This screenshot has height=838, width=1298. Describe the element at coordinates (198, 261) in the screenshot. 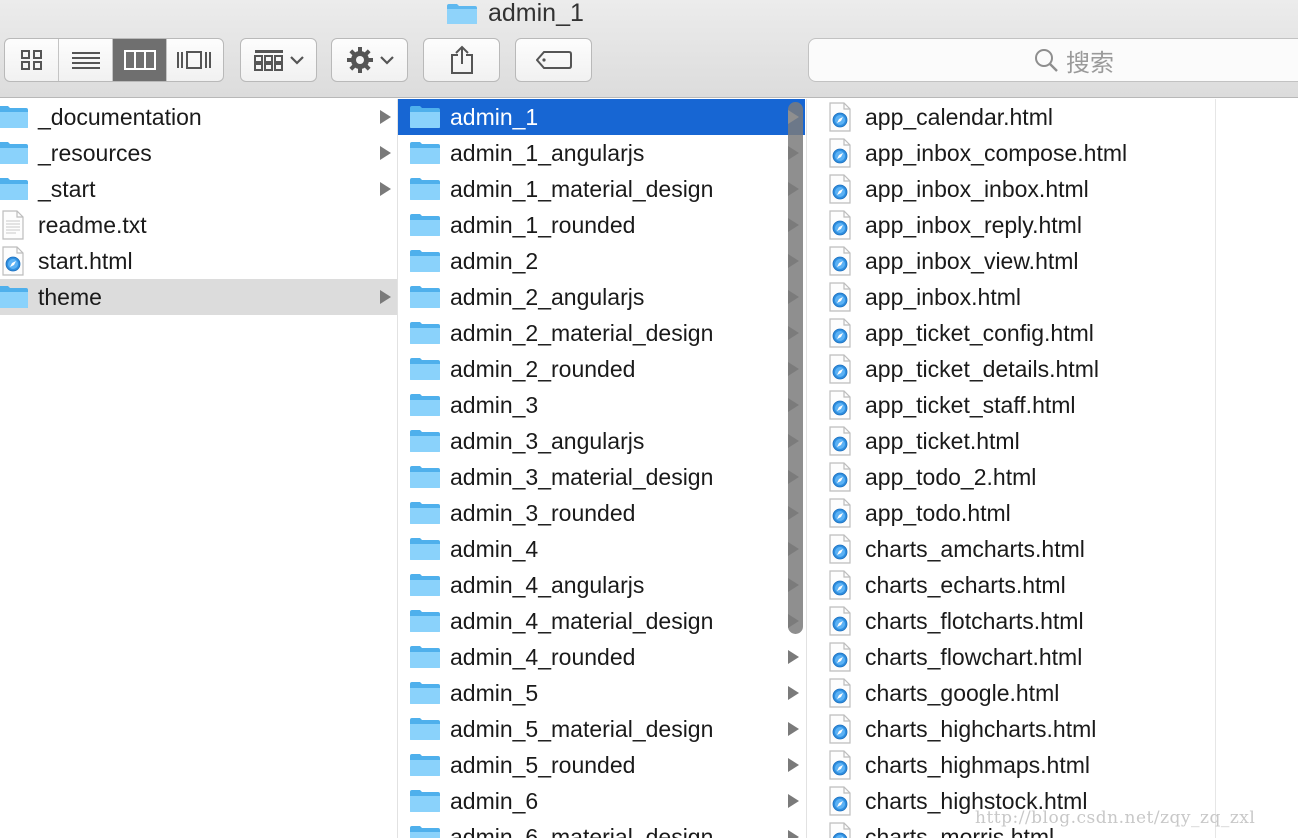

I see `col1-item: start.html` at that location.